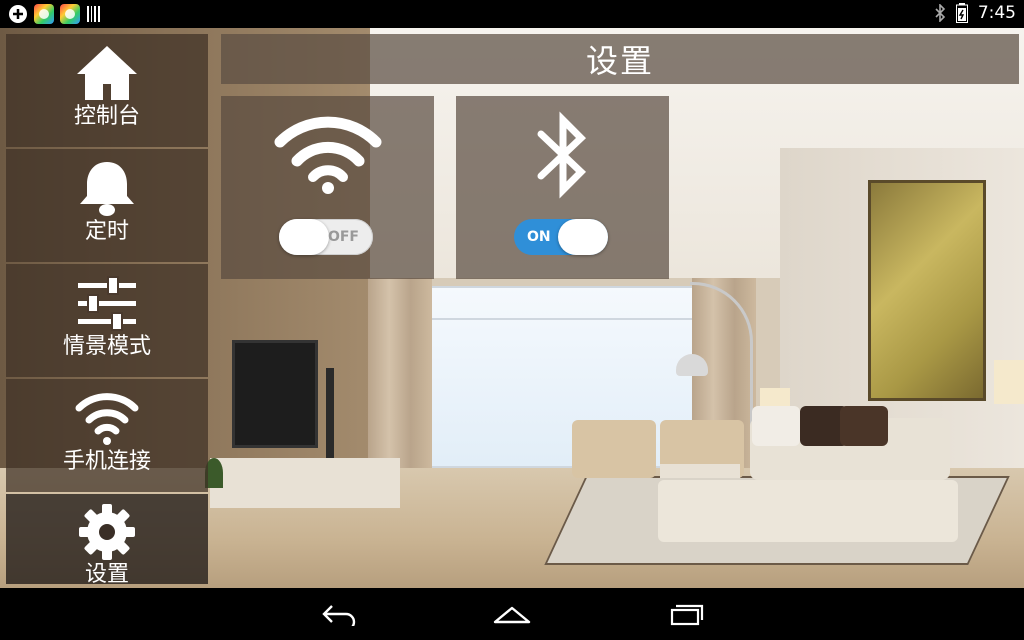 The height and width of the screenshot is (640, 1024). I want to click on sidebar-item-scene-mode: 情景模式, so click(107, 320).